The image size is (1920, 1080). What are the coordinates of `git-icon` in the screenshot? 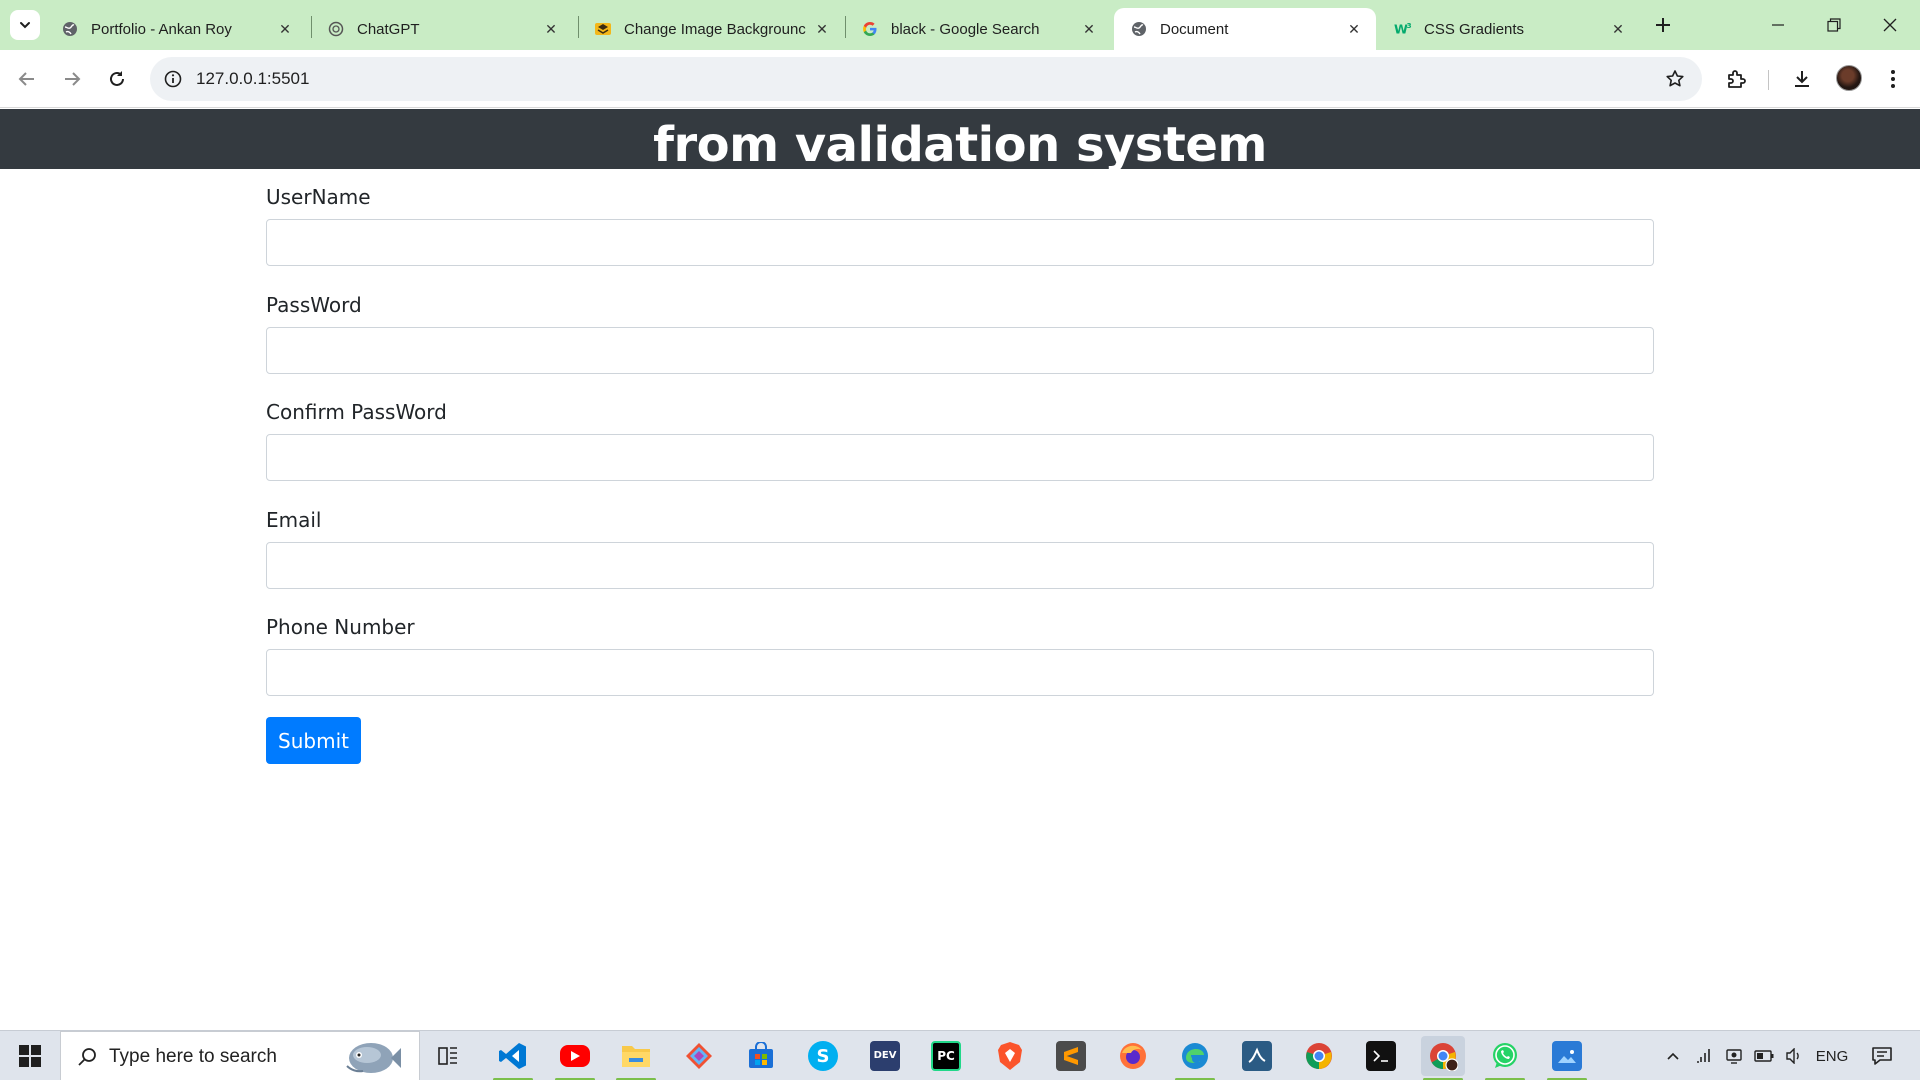 It's located at (699, 1056).